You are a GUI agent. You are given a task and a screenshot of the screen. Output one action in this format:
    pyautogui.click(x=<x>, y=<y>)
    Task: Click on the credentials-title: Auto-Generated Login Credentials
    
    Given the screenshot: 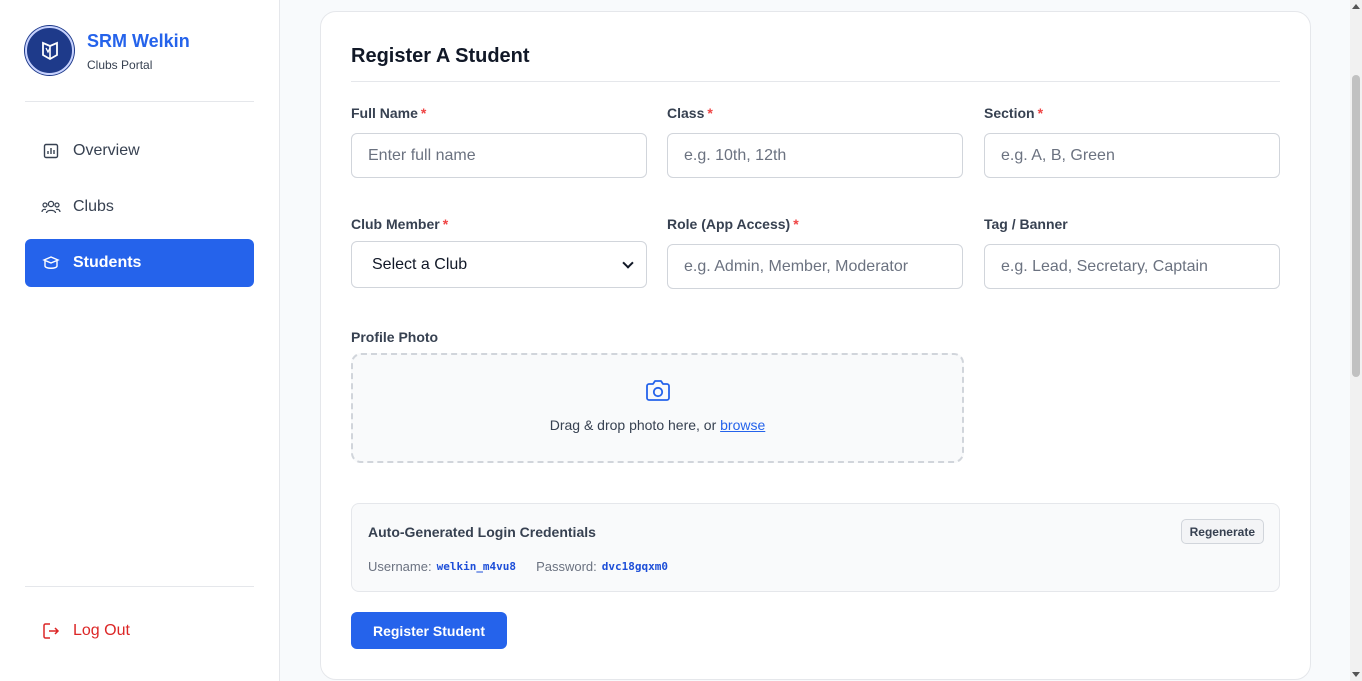 What is the action you would take?
    pyautogui.click(x=482, y=532)
    